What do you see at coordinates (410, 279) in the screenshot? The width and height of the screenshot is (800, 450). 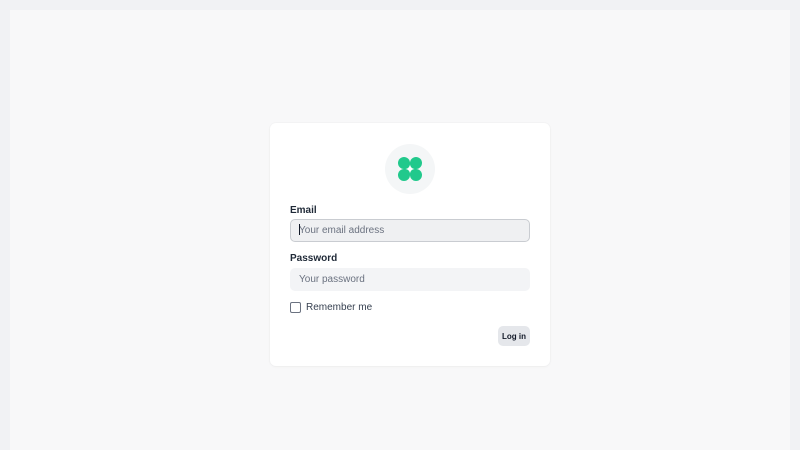 I see `password-input` at bounding box center [410, 279].